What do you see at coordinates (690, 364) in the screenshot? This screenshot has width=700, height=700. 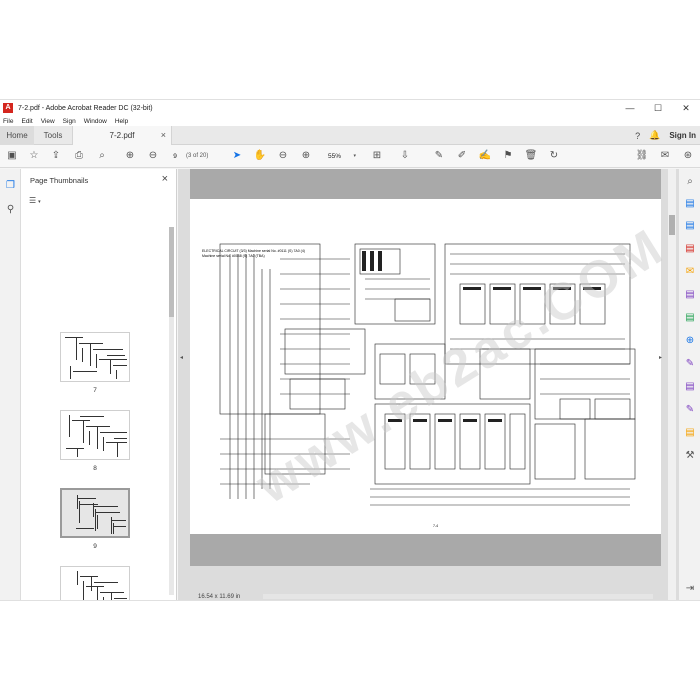 I see `fill-sign-icon: ✎` at bounding box center [690, 364].